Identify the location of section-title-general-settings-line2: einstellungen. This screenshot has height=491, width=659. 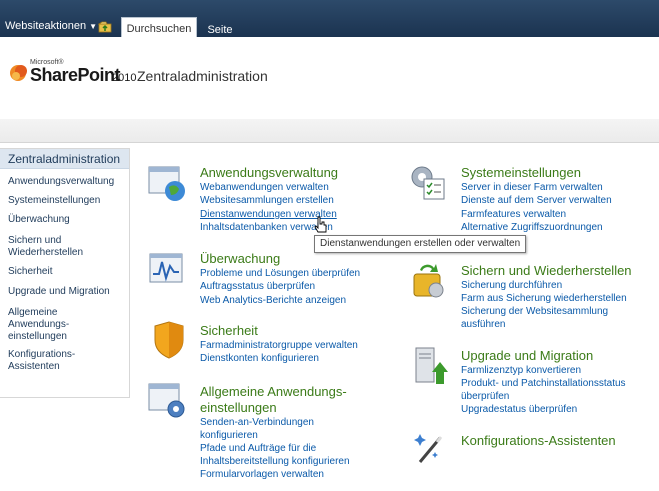
(238, 407).